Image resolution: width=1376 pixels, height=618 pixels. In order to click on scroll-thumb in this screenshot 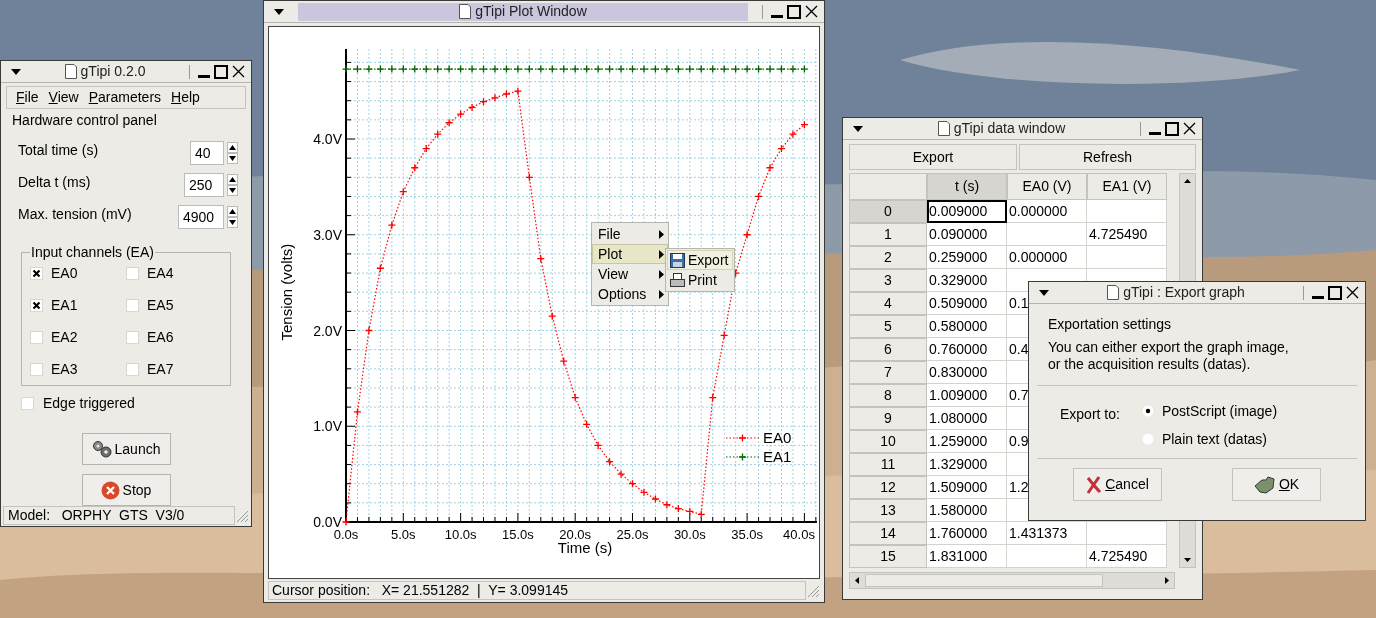, I will do `click(984, 580)`.